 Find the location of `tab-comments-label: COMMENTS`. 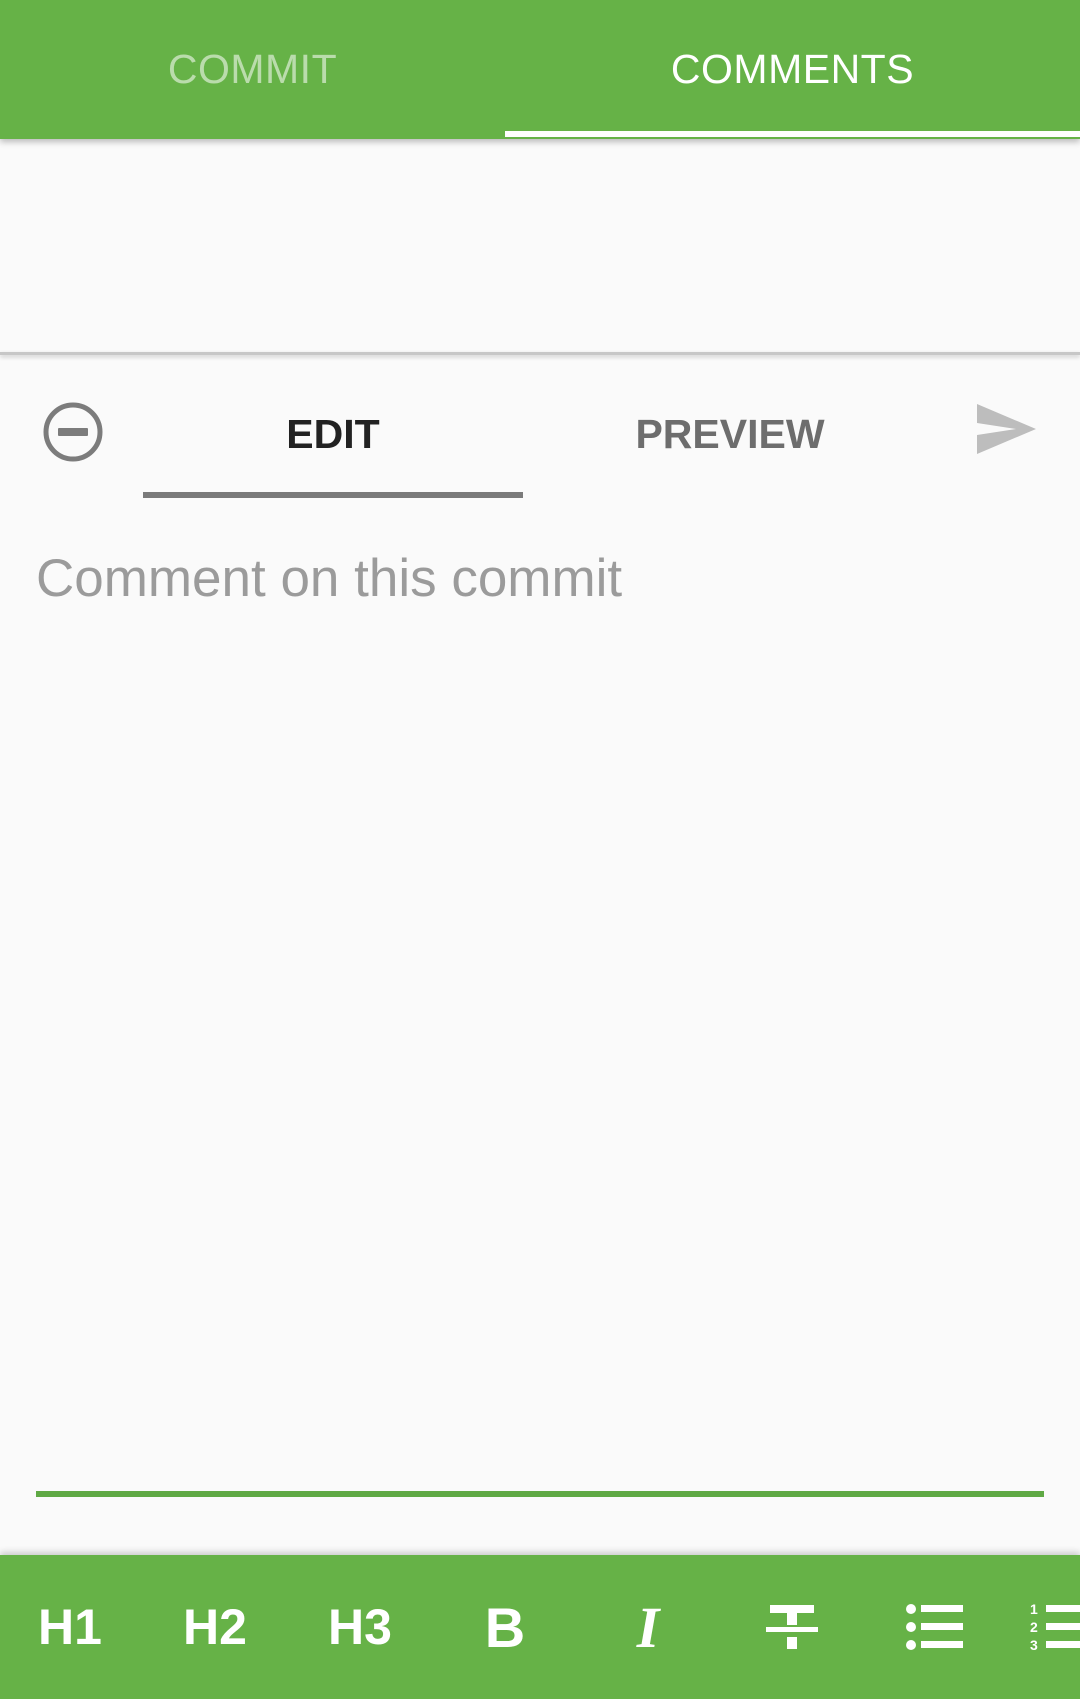

tab-comments-label: COMMENTS is located at coordinates (792, 69).